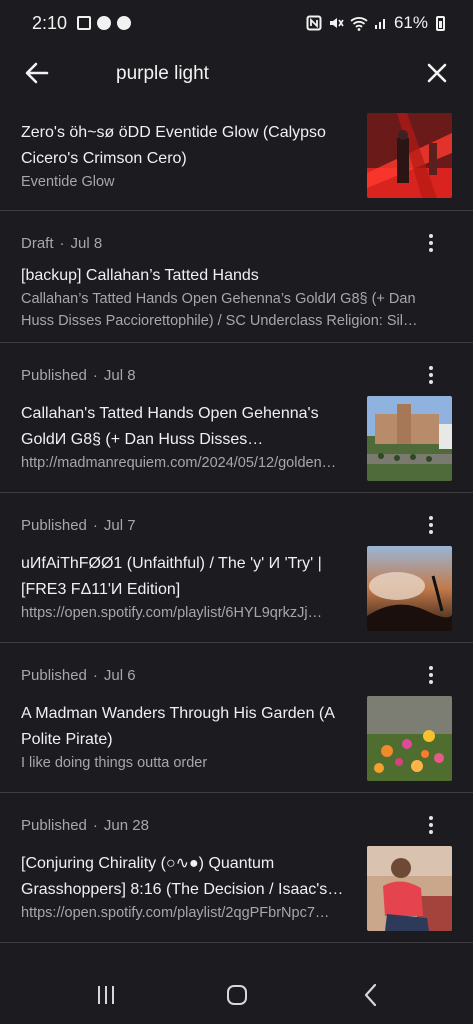  I want to click on status-right: 61%, so click(375, 23).